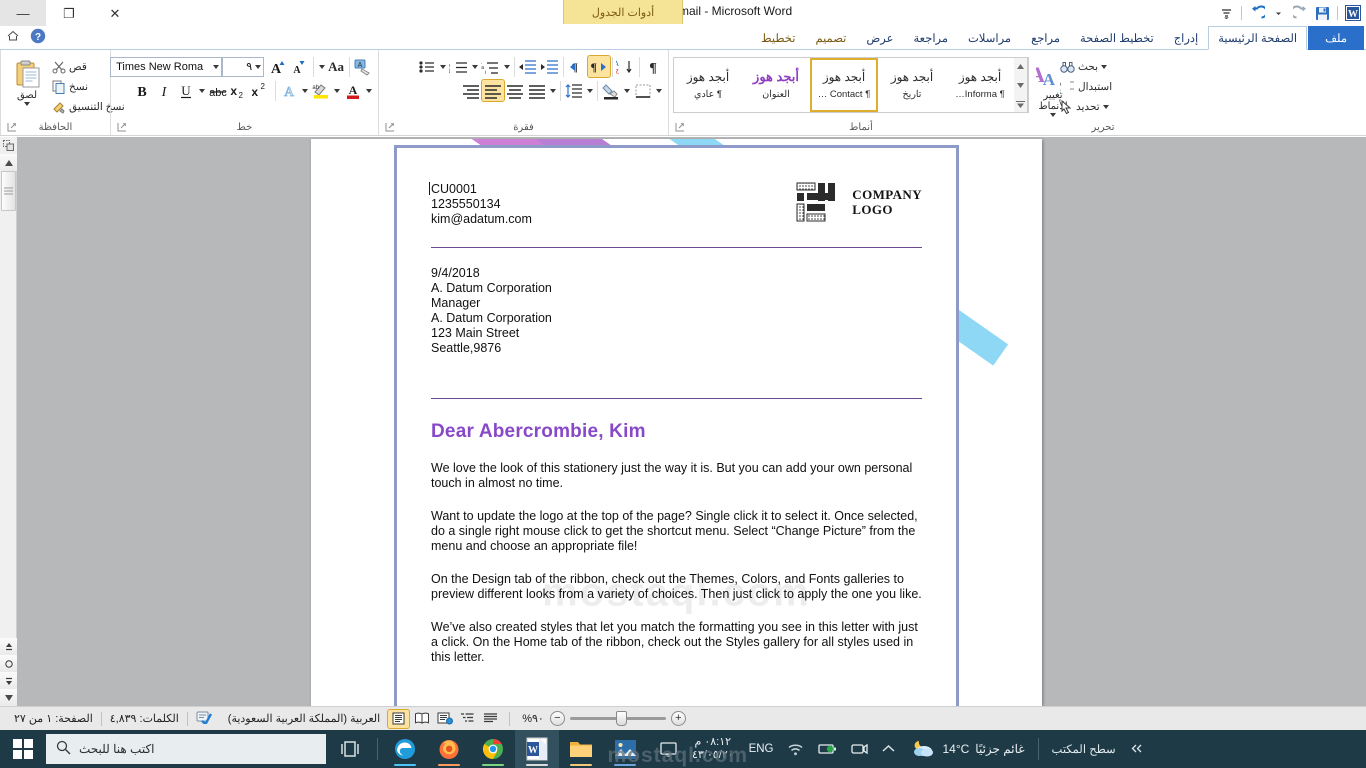 The image size is (1366, 768). Describe the element at coordinates (533, 718) in the screenshot. I see `zoom-percentage: ٩٠%` at that location.